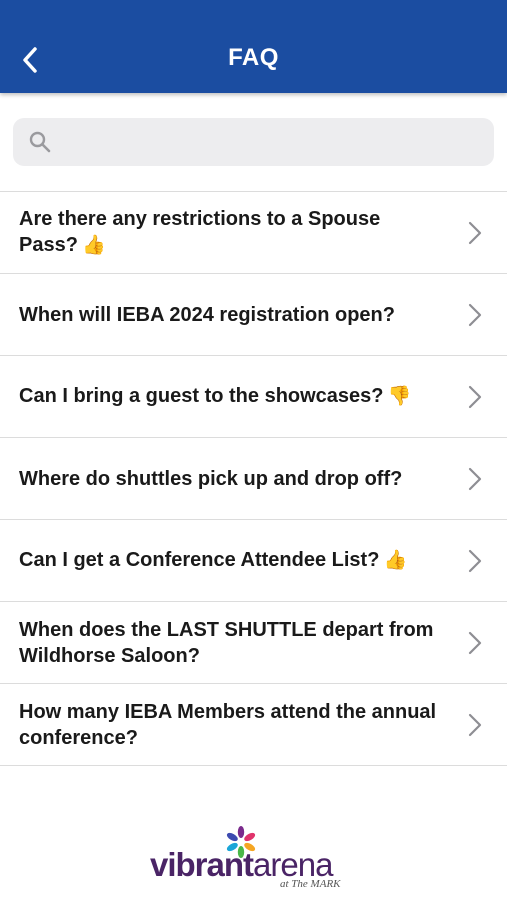 This screenshot has height=900, width=507. I want to click on logo-tagline: at The MARK, so click(310, 884).